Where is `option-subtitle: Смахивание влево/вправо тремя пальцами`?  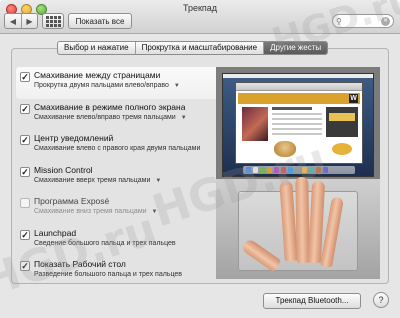 option-subtitle: Смахивание влево/вправо тремя пальцами is located at coordinates (105, 117).